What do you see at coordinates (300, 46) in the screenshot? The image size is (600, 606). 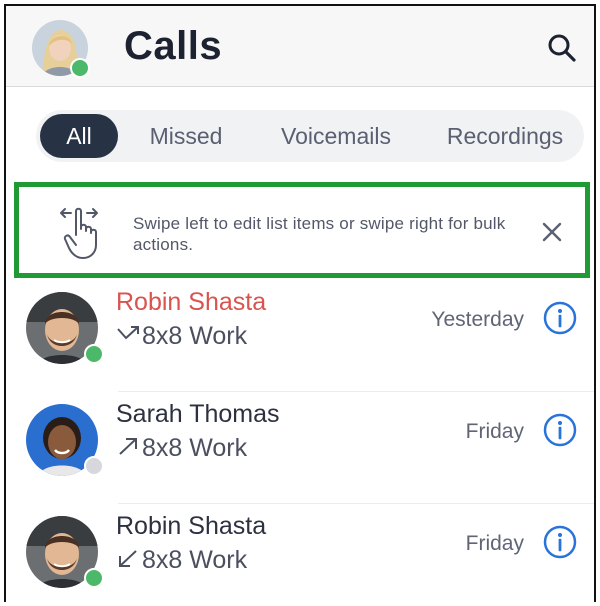 I see `header-bar: Calls` at bounding box center [300, 46].